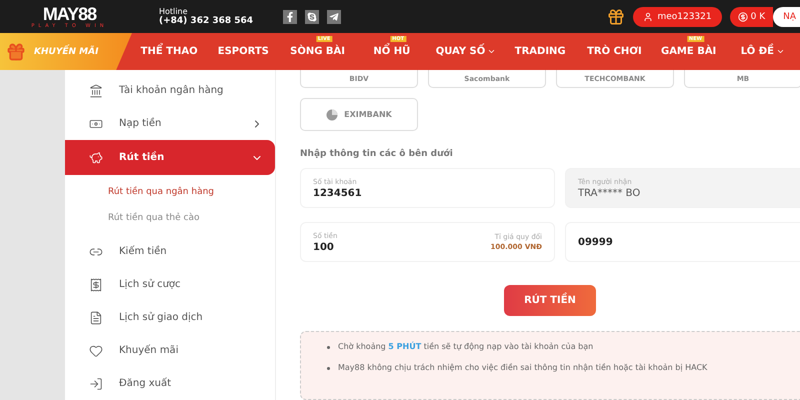 This screenshot has width=800, height=400. I want to click on sidebar-item: Kiếm tiền, so click(170, 251).